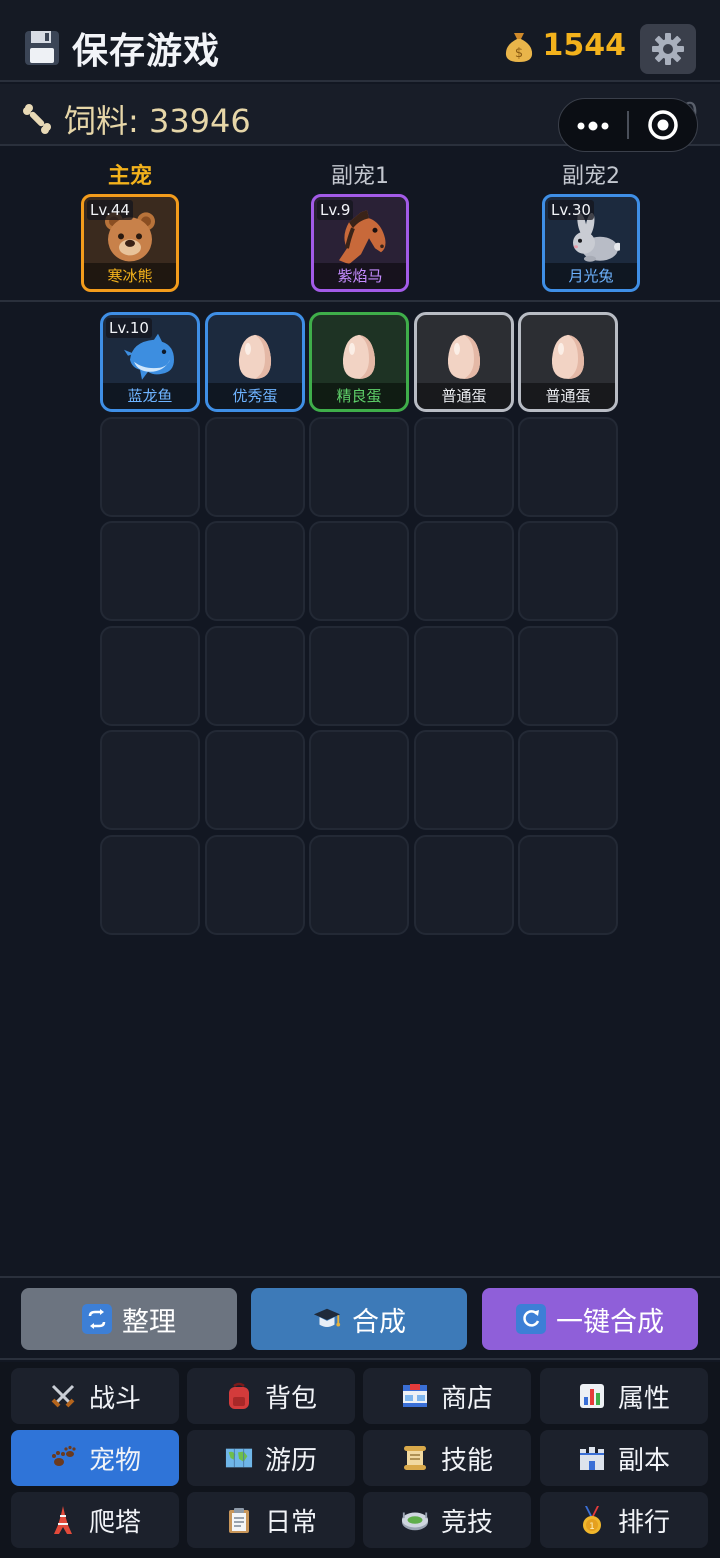 The image size is (720, 1558). I want to click on main-pet-level: Lv.44, so click(110, 210).